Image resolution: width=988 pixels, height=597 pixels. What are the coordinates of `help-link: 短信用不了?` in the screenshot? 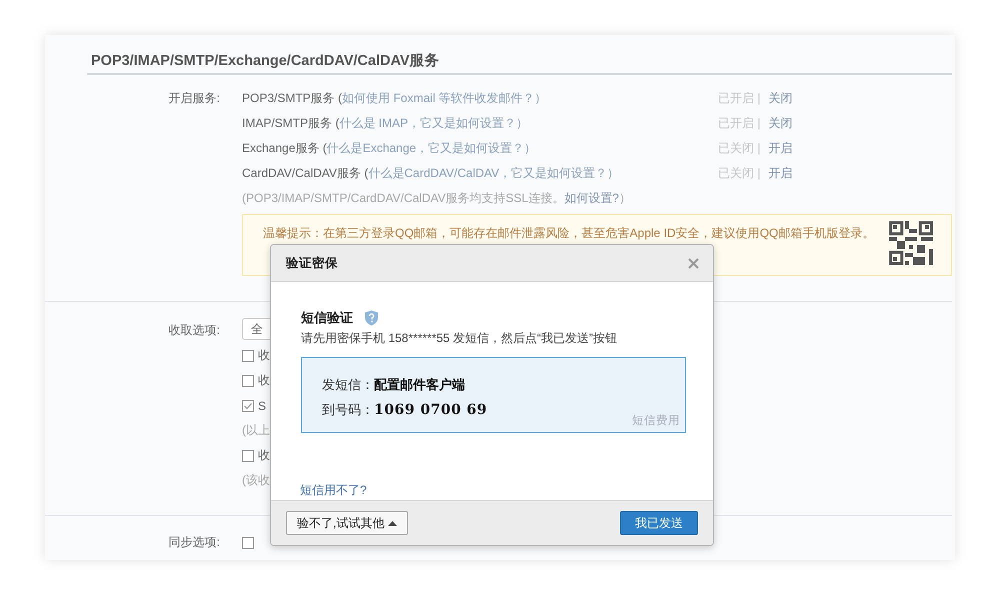 It's located at (333, 490).